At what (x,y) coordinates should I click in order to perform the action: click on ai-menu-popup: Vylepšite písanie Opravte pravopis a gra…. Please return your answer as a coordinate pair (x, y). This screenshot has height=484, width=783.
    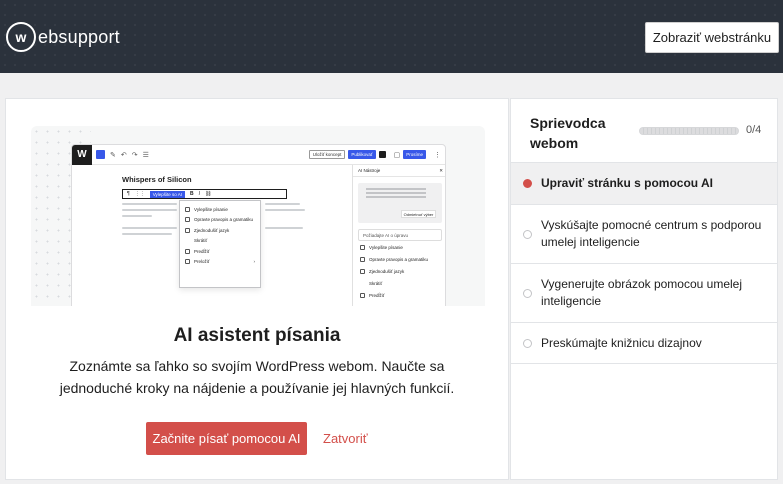
    Looking at the image, I should click on (220, 244).